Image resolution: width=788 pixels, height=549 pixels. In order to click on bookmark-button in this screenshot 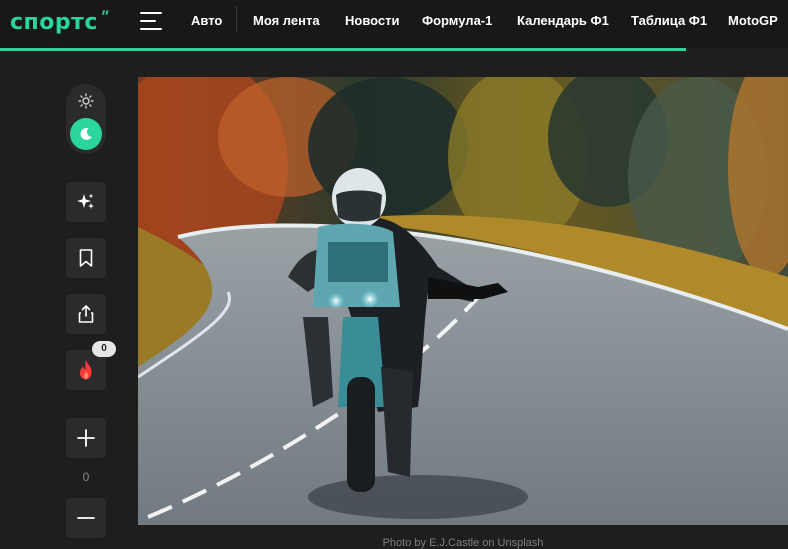, I will do `click(86, 258)`.